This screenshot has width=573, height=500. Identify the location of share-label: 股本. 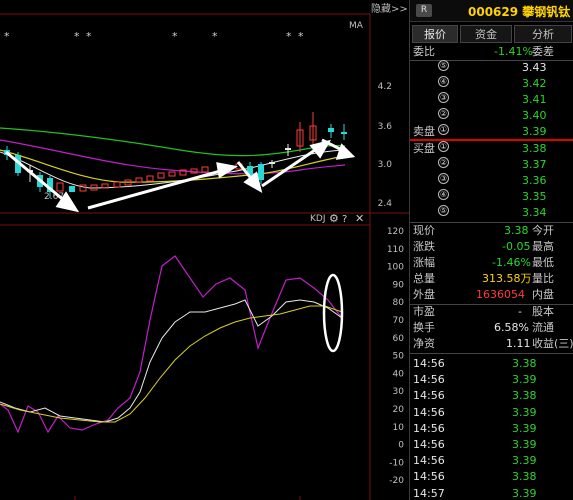
(543, 311).